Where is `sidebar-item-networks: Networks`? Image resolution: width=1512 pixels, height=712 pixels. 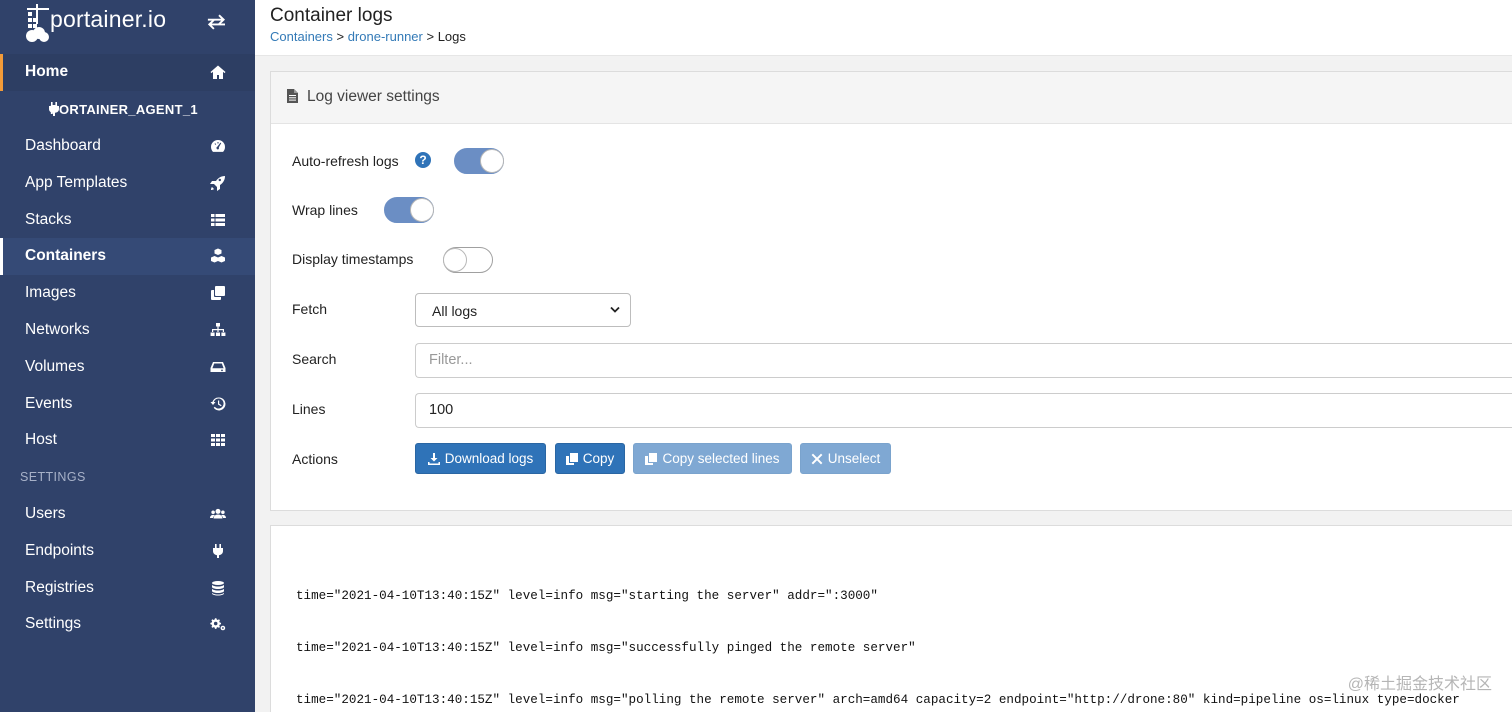
sidebar-item-networks: Networks is located at coordinates (127, 330).